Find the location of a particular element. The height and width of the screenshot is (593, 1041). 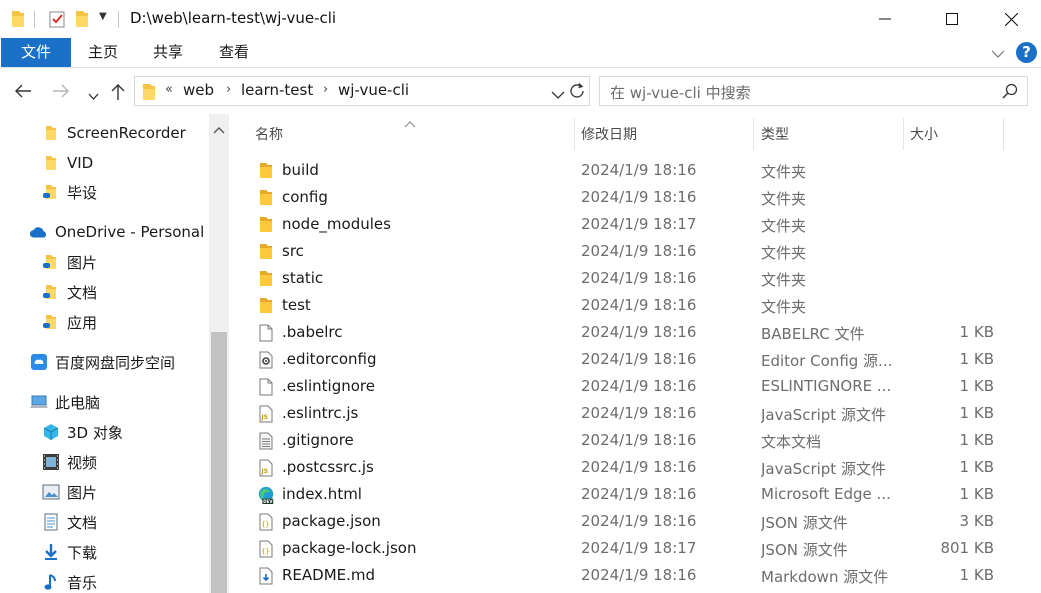

file-size: 801 KB is located at coordinates (967, 548).